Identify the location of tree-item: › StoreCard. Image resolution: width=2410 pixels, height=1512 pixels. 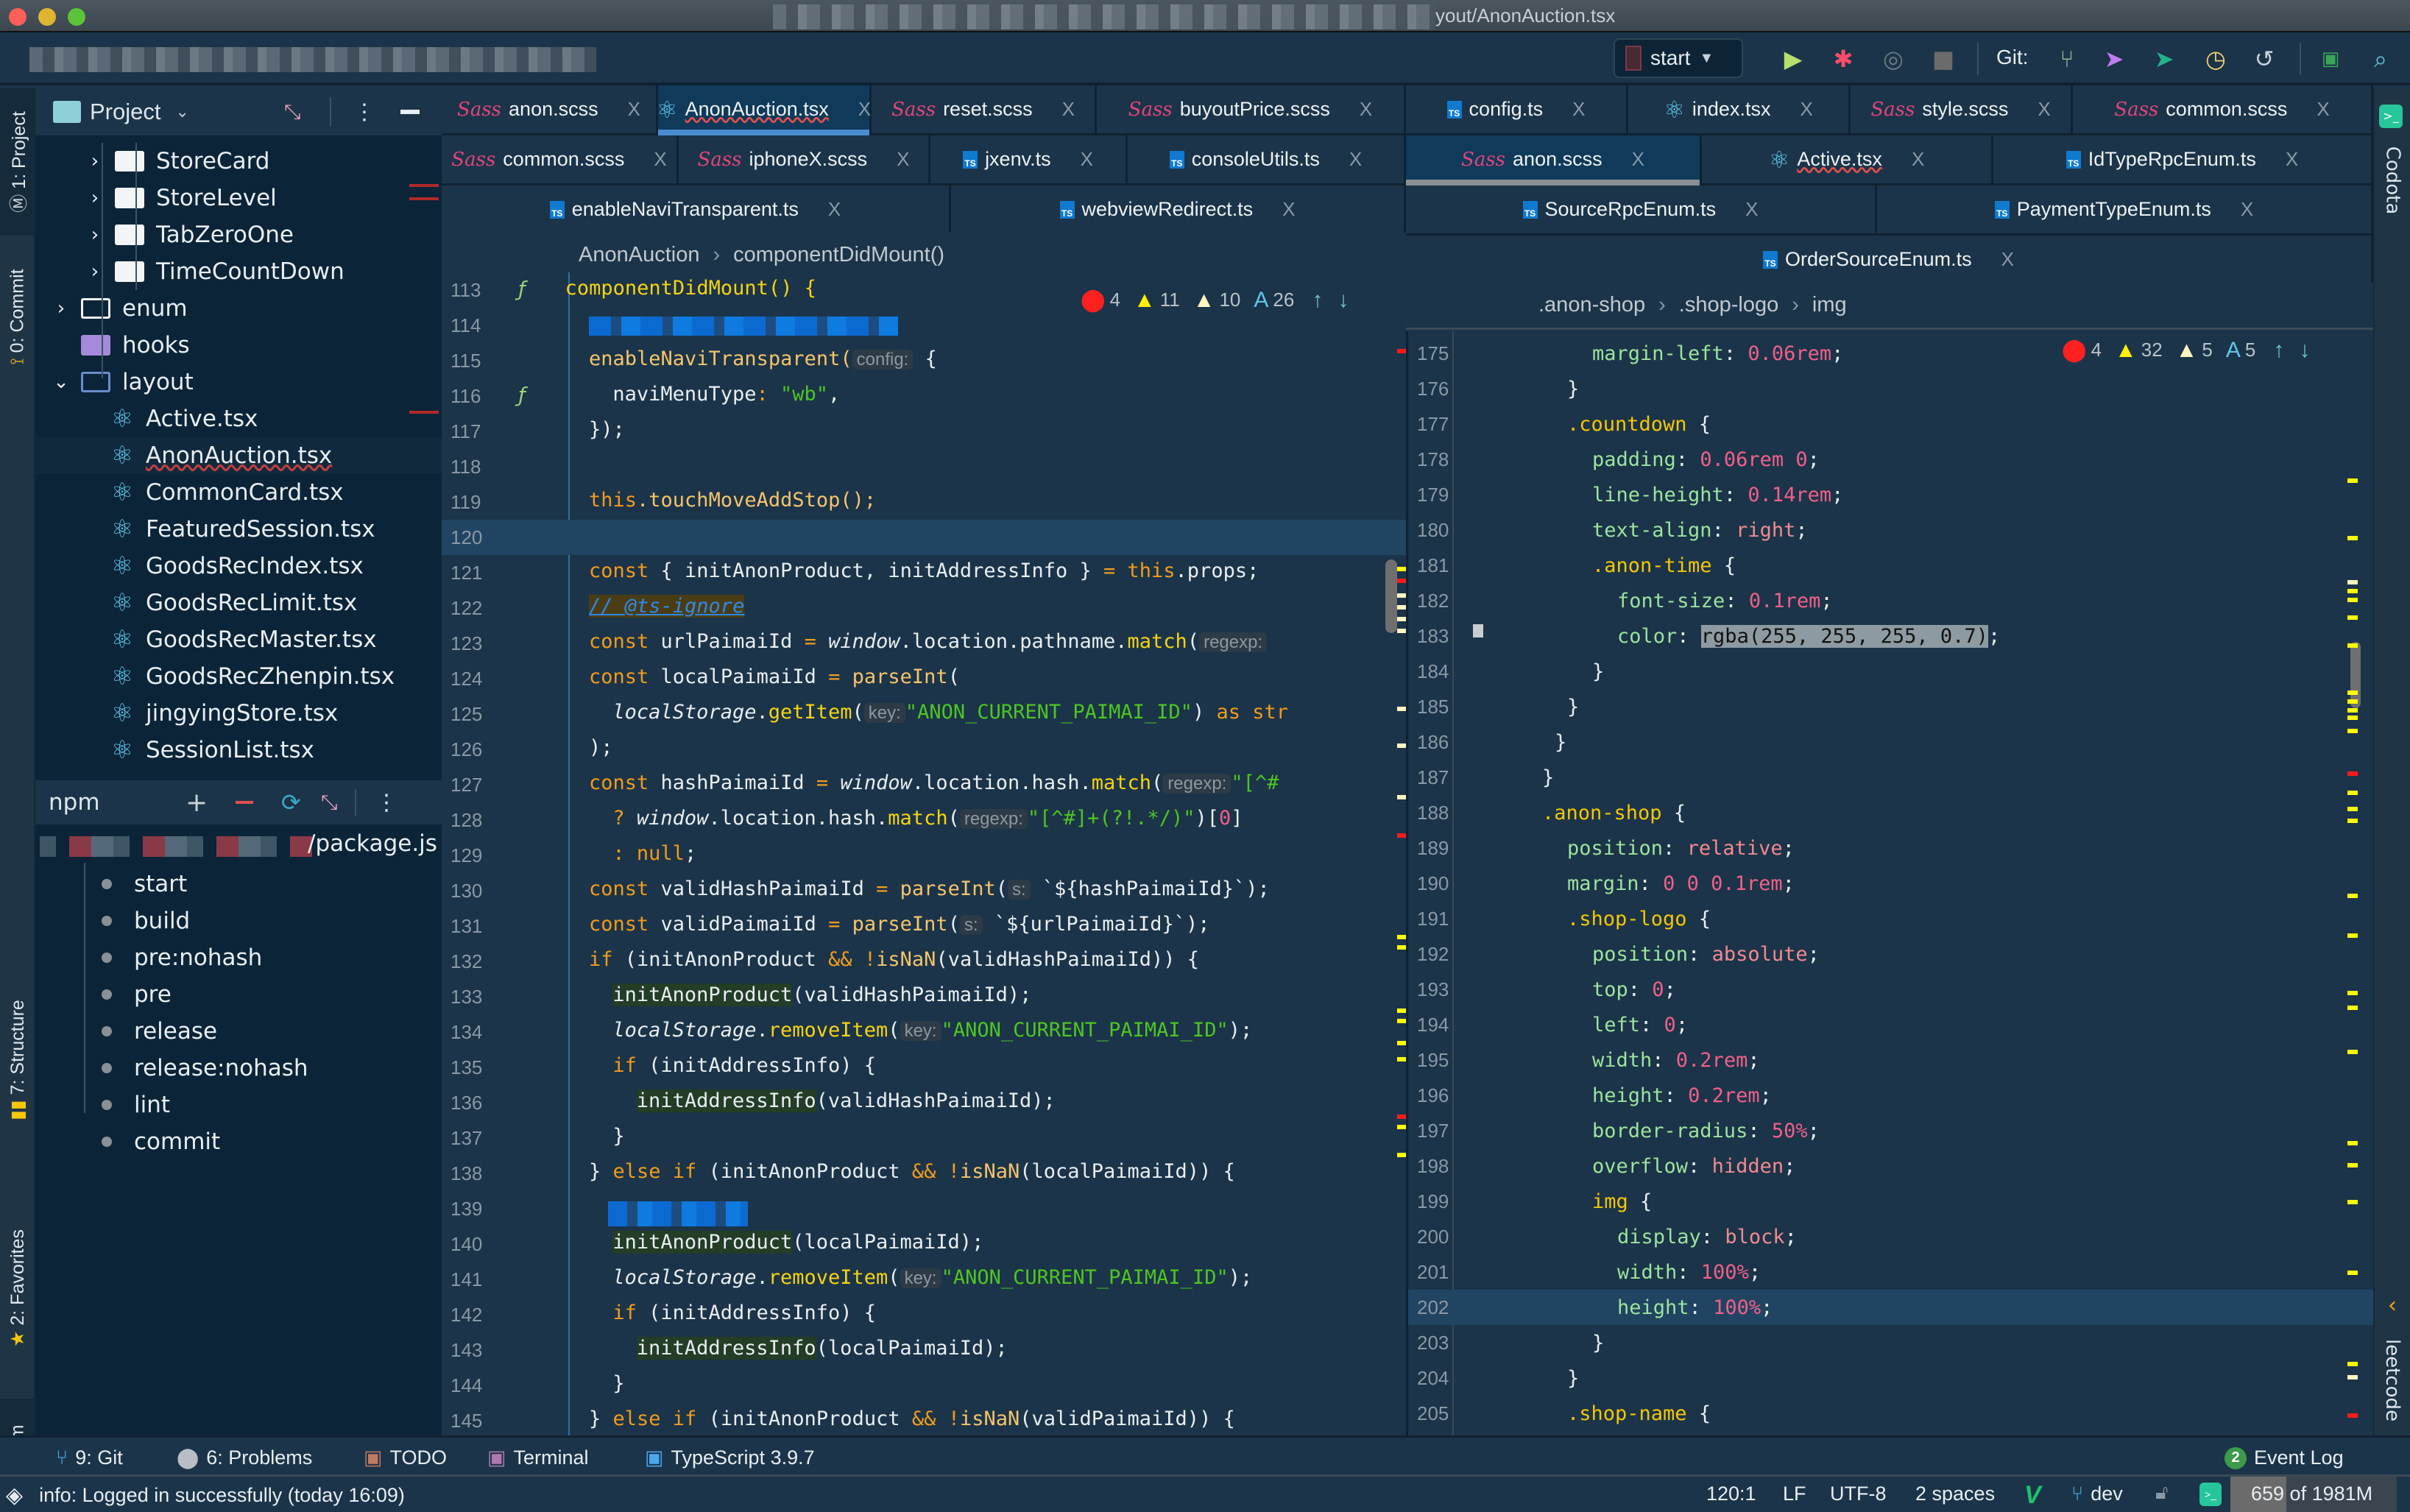
(239, 161).